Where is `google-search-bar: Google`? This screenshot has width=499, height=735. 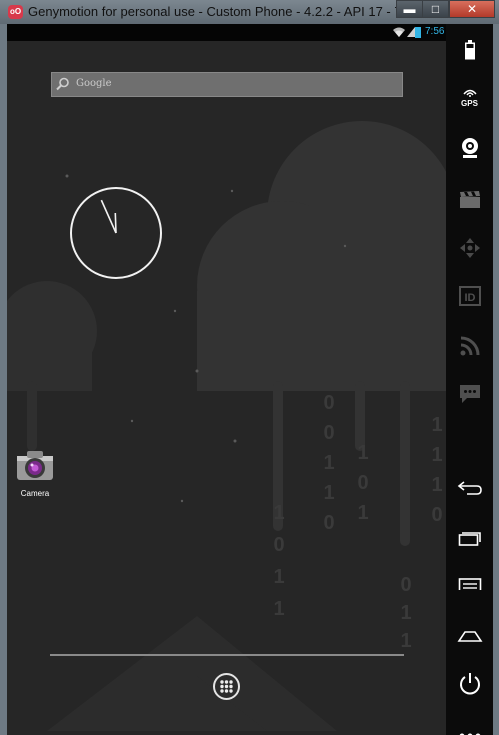 google-search-bar: Google is located at coordinates (227, 84).